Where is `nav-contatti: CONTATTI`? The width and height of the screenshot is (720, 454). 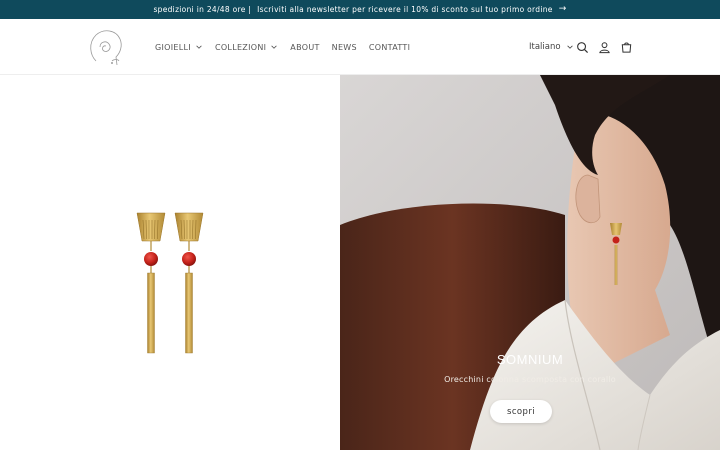
nav-contatti: CONTATTI is located at coordinates (389, 47).